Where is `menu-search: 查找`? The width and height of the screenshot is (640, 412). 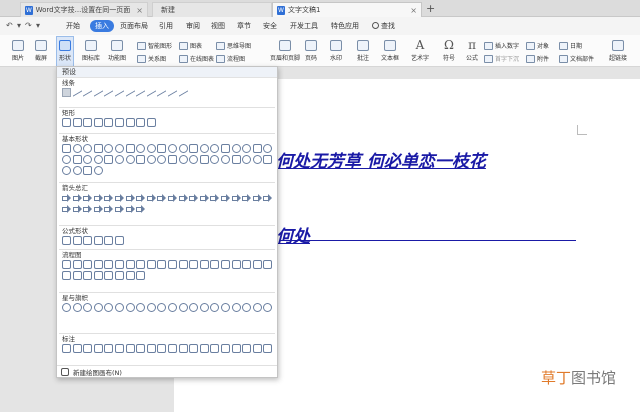 menu-search: 查找 is located at coordinates (383, 26).